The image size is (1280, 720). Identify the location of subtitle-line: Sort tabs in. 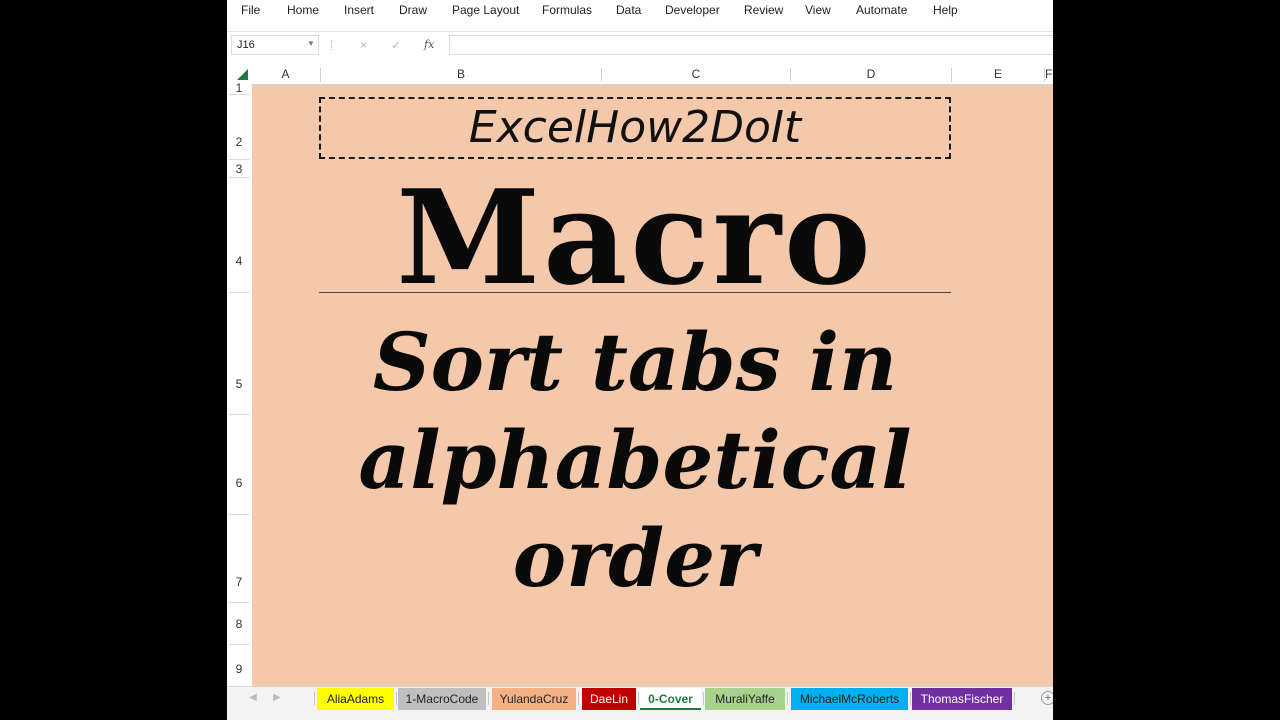
(635, 362).